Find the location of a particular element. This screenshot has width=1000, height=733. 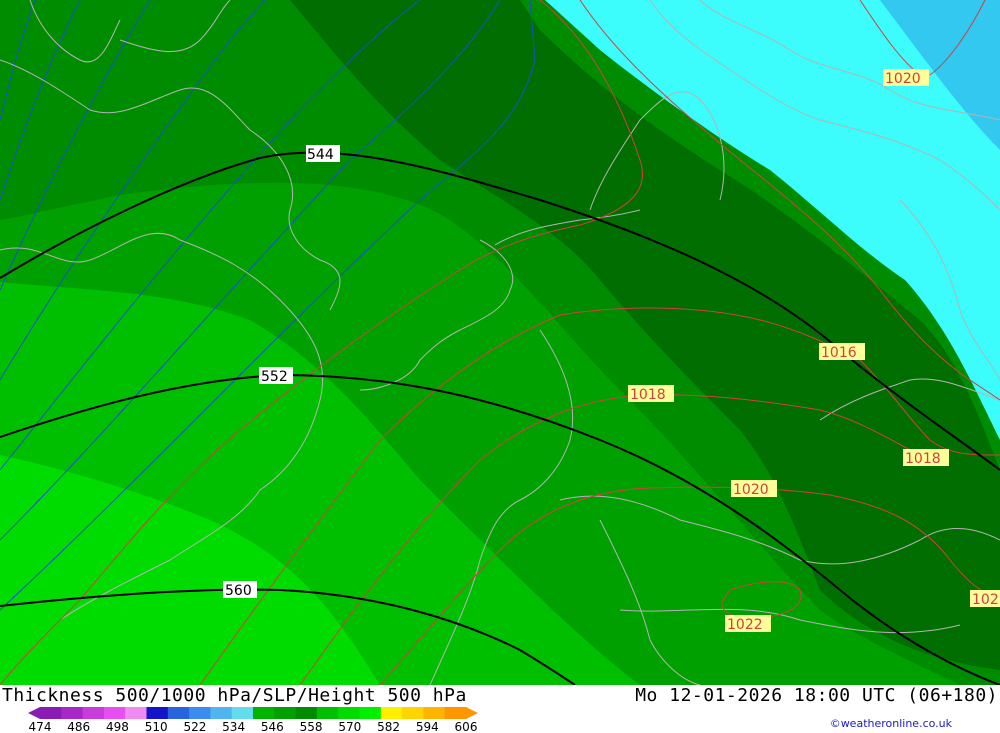

slp-label: 102 is located at coordinates (985, 600).